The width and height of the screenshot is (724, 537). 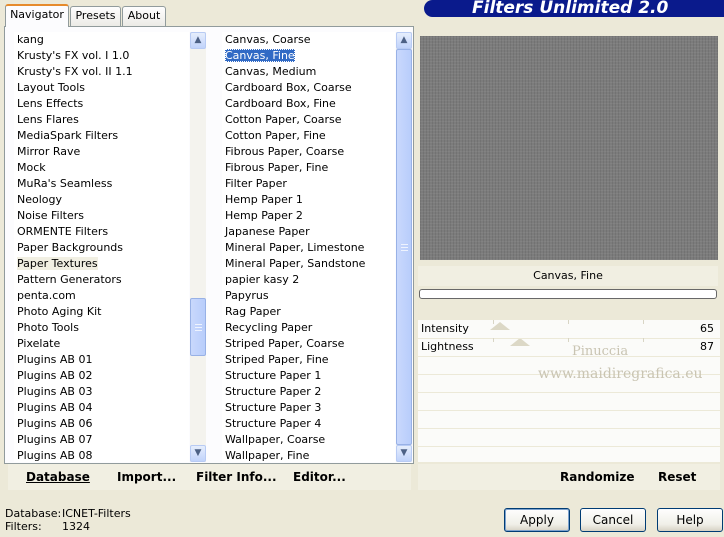 I want to click on list-item: Photo Aging Kit, so click(x=101, y=312).